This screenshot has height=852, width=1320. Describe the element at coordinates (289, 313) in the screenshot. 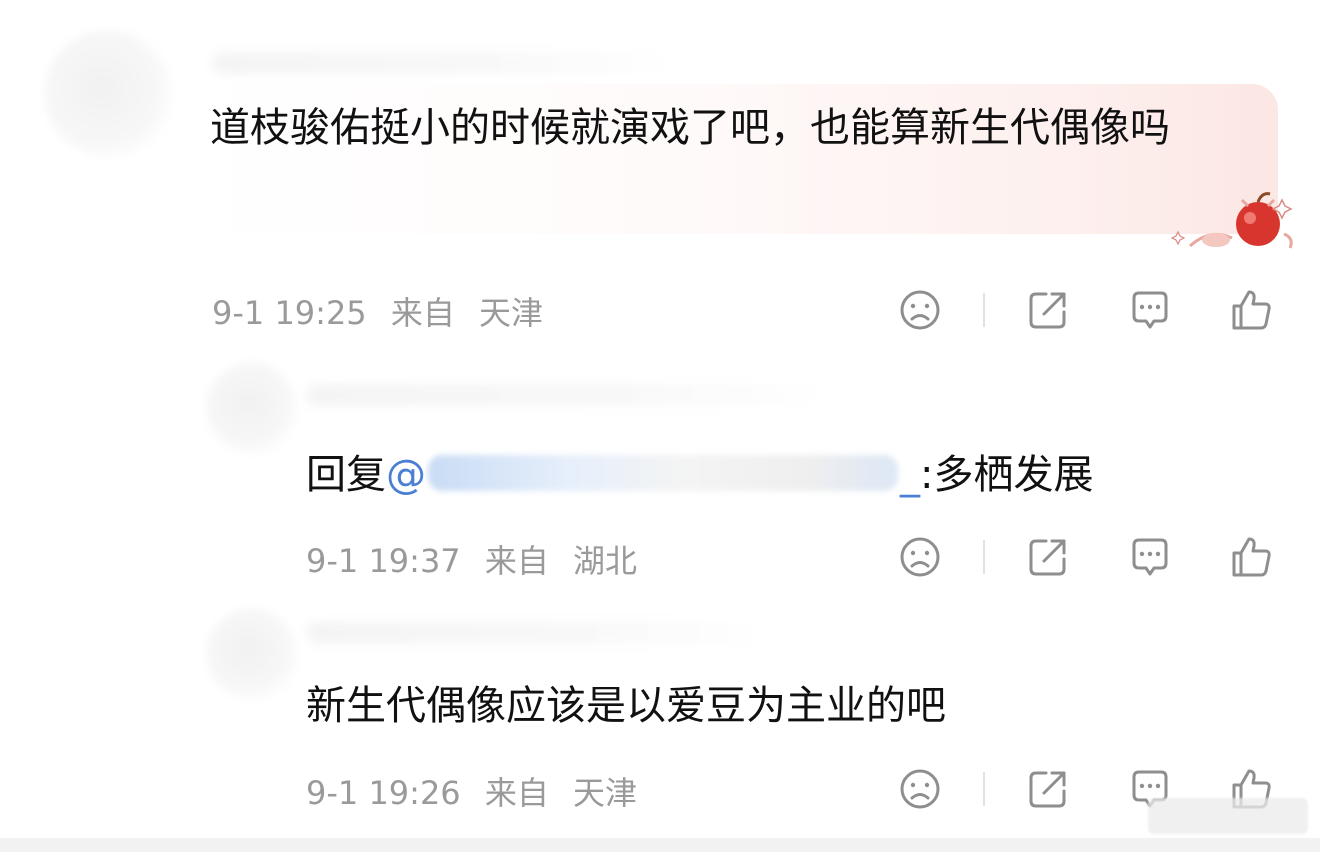

I see `comment-time: 9-1 19:25` at that location.